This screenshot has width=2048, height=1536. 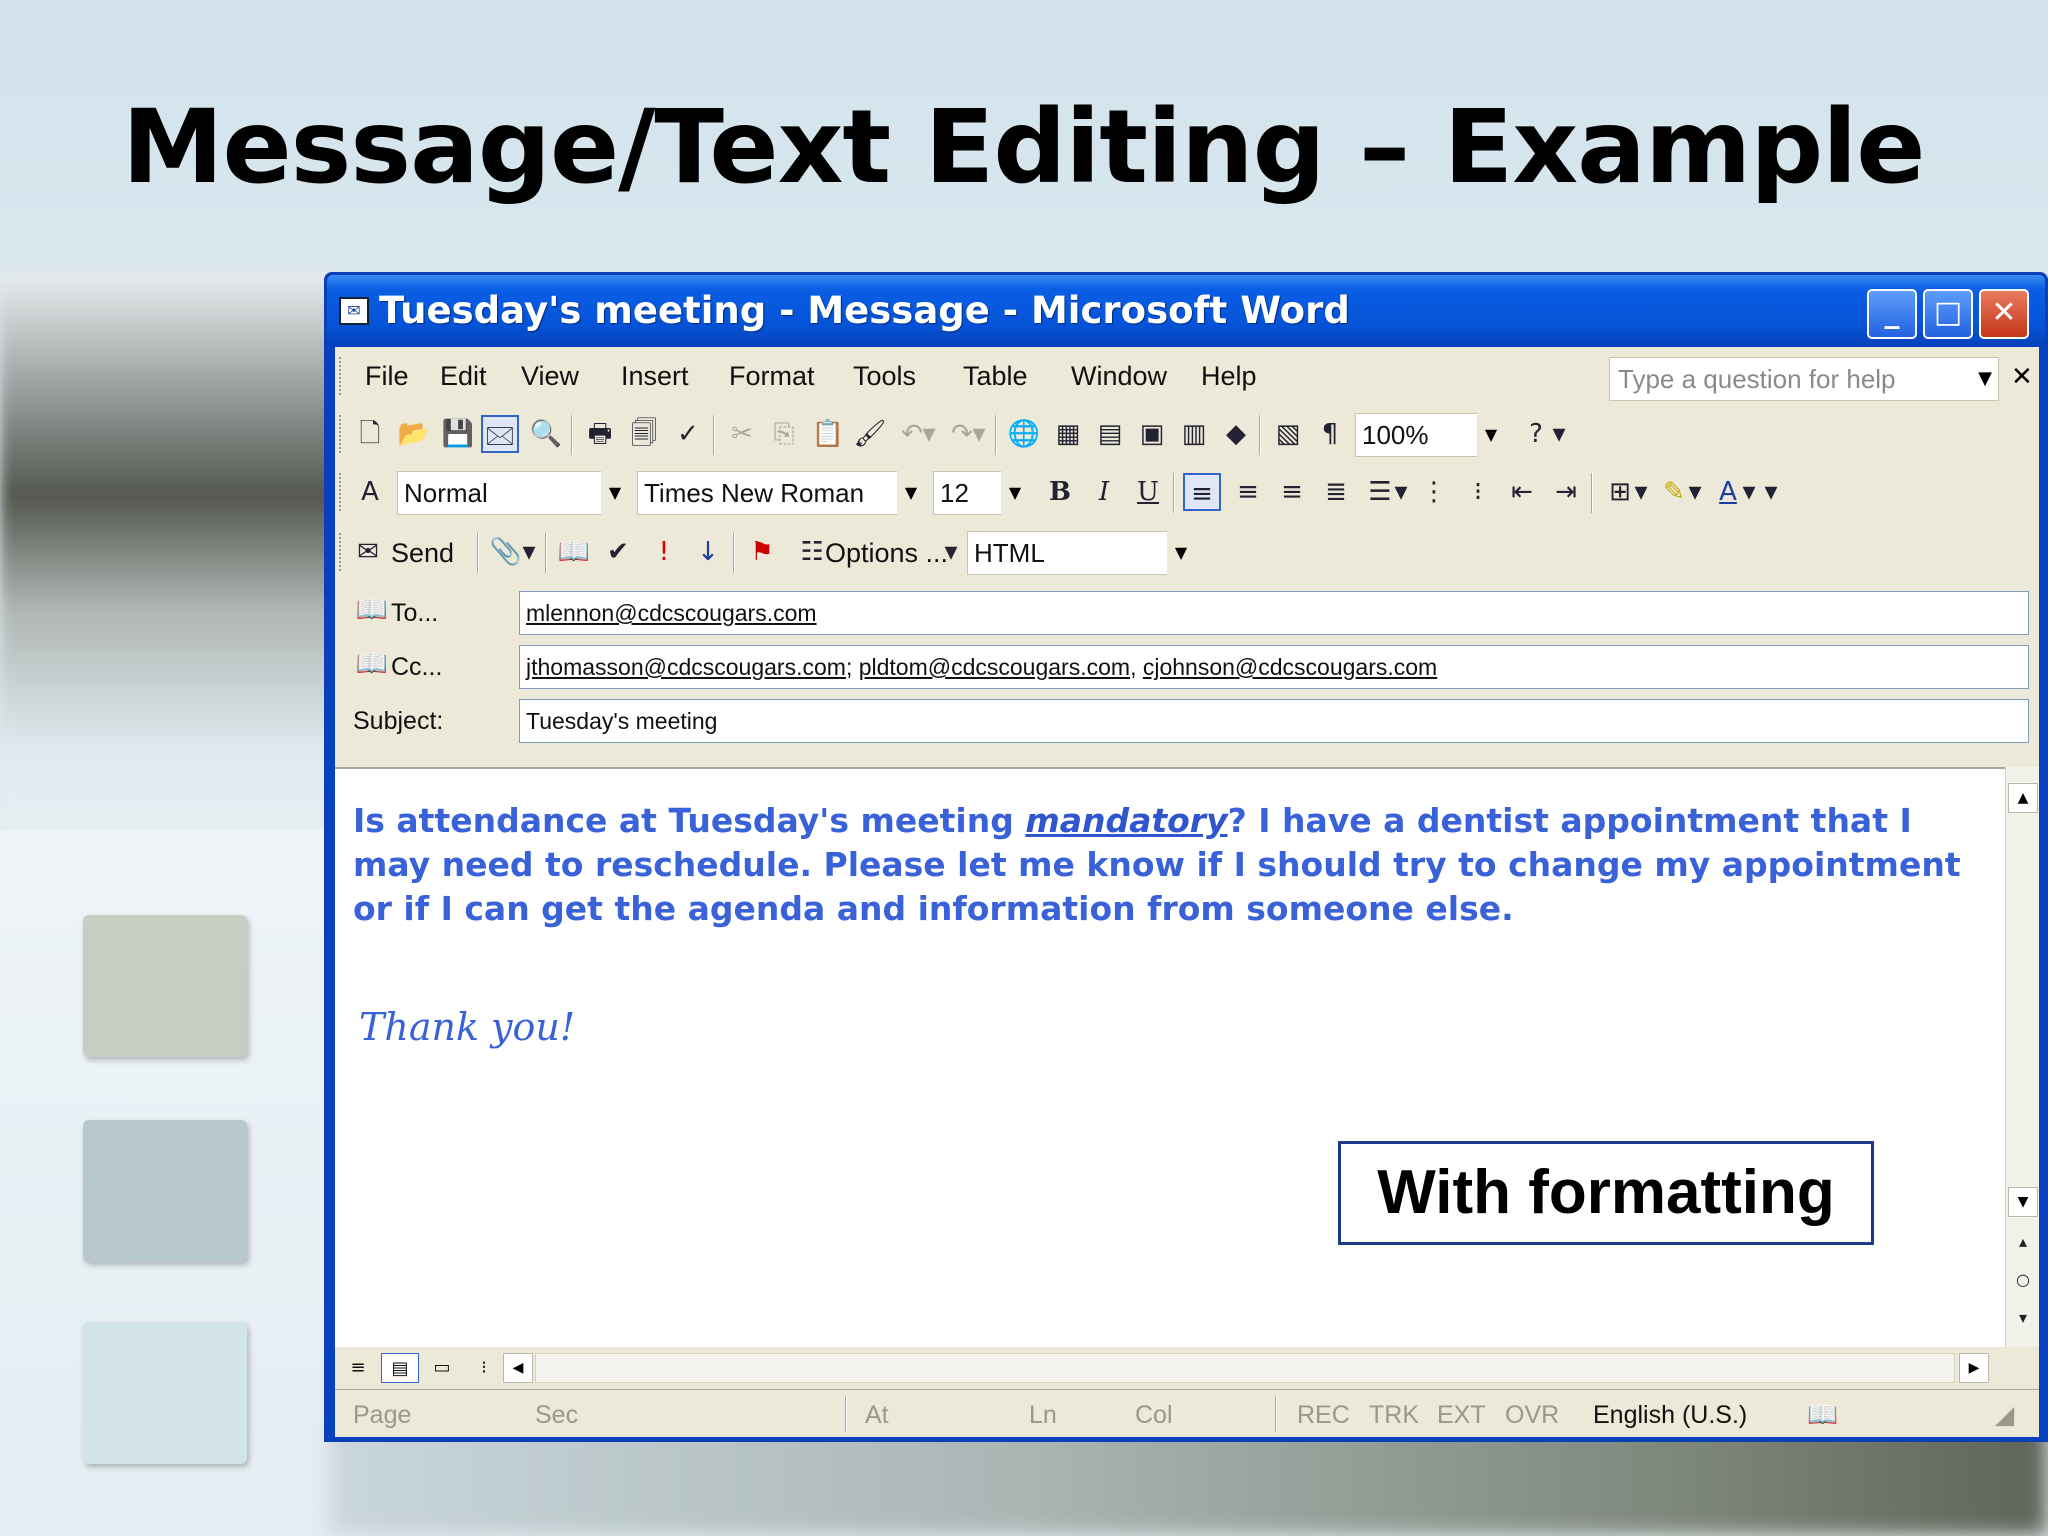 I want to click on style-dropdown-arrow: ▼, so click(x=615, y=493).